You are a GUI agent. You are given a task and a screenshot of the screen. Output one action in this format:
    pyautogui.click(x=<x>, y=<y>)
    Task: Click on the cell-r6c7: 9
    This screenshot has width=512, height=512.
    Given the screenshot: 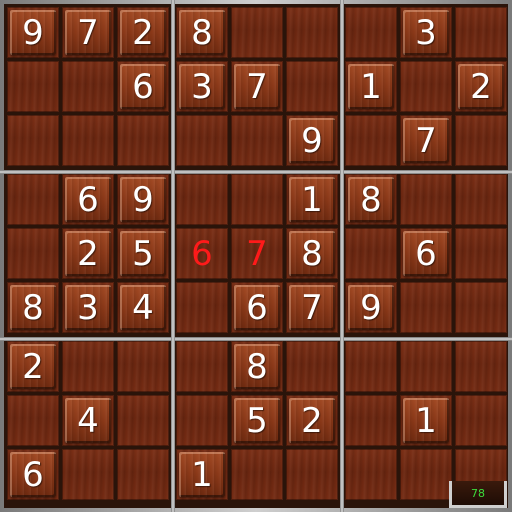 What is the action you would take?
    pyautogui.click(x=371, y=307)
    